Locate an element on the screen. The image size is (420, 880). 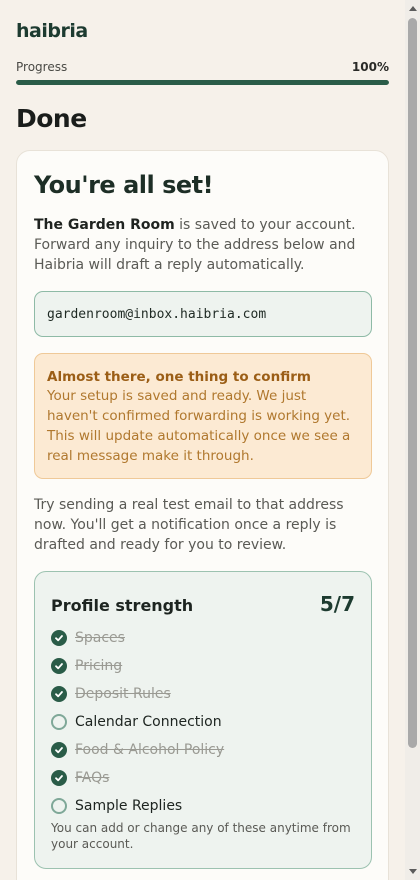
profile-checklist-item: Calendar Connection is located at coordinates (206, 722).